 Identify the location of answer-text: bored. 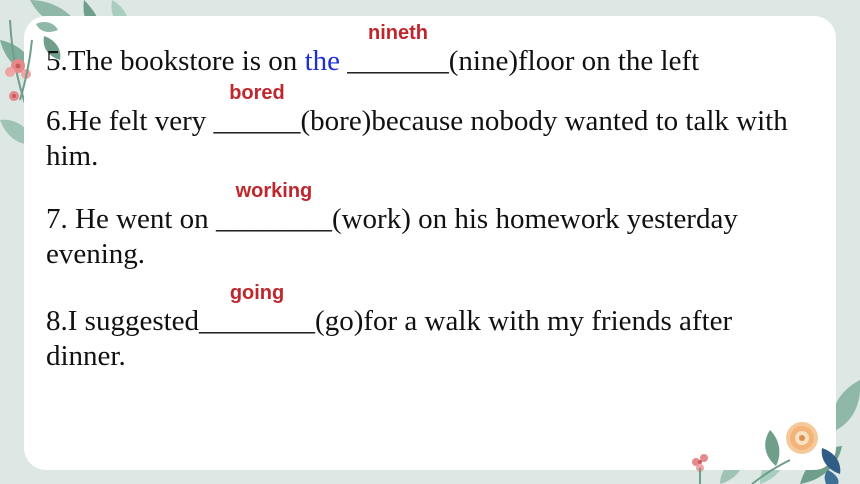
(257, 93).